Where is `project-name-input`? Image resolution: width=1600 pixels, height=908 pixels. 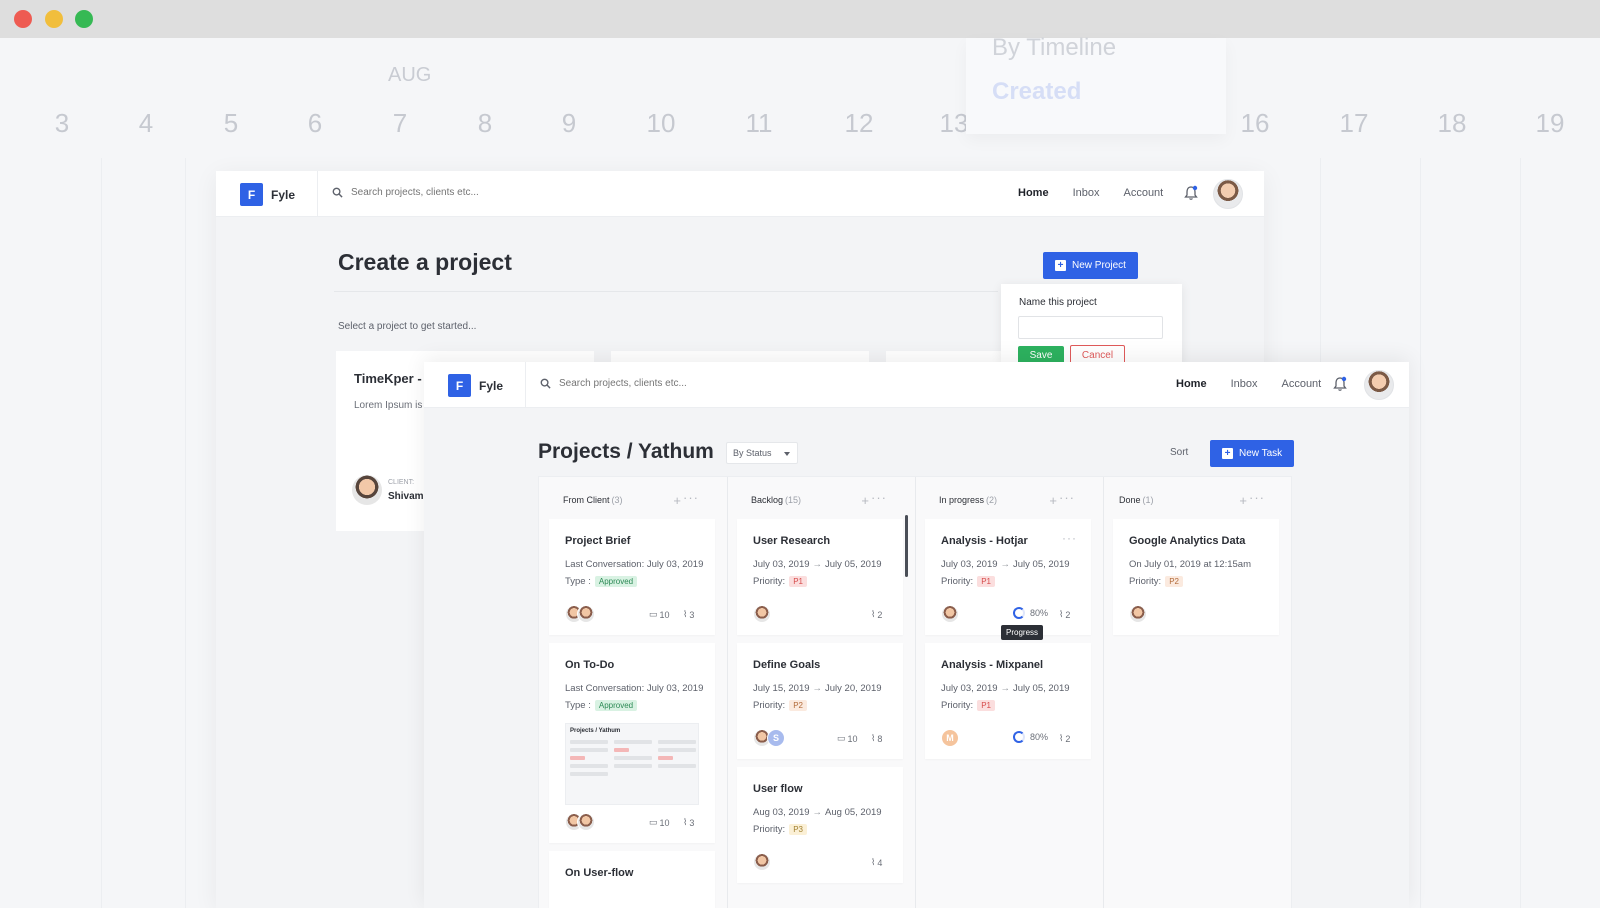
project-name-input is located at coordinates (1090, 327).